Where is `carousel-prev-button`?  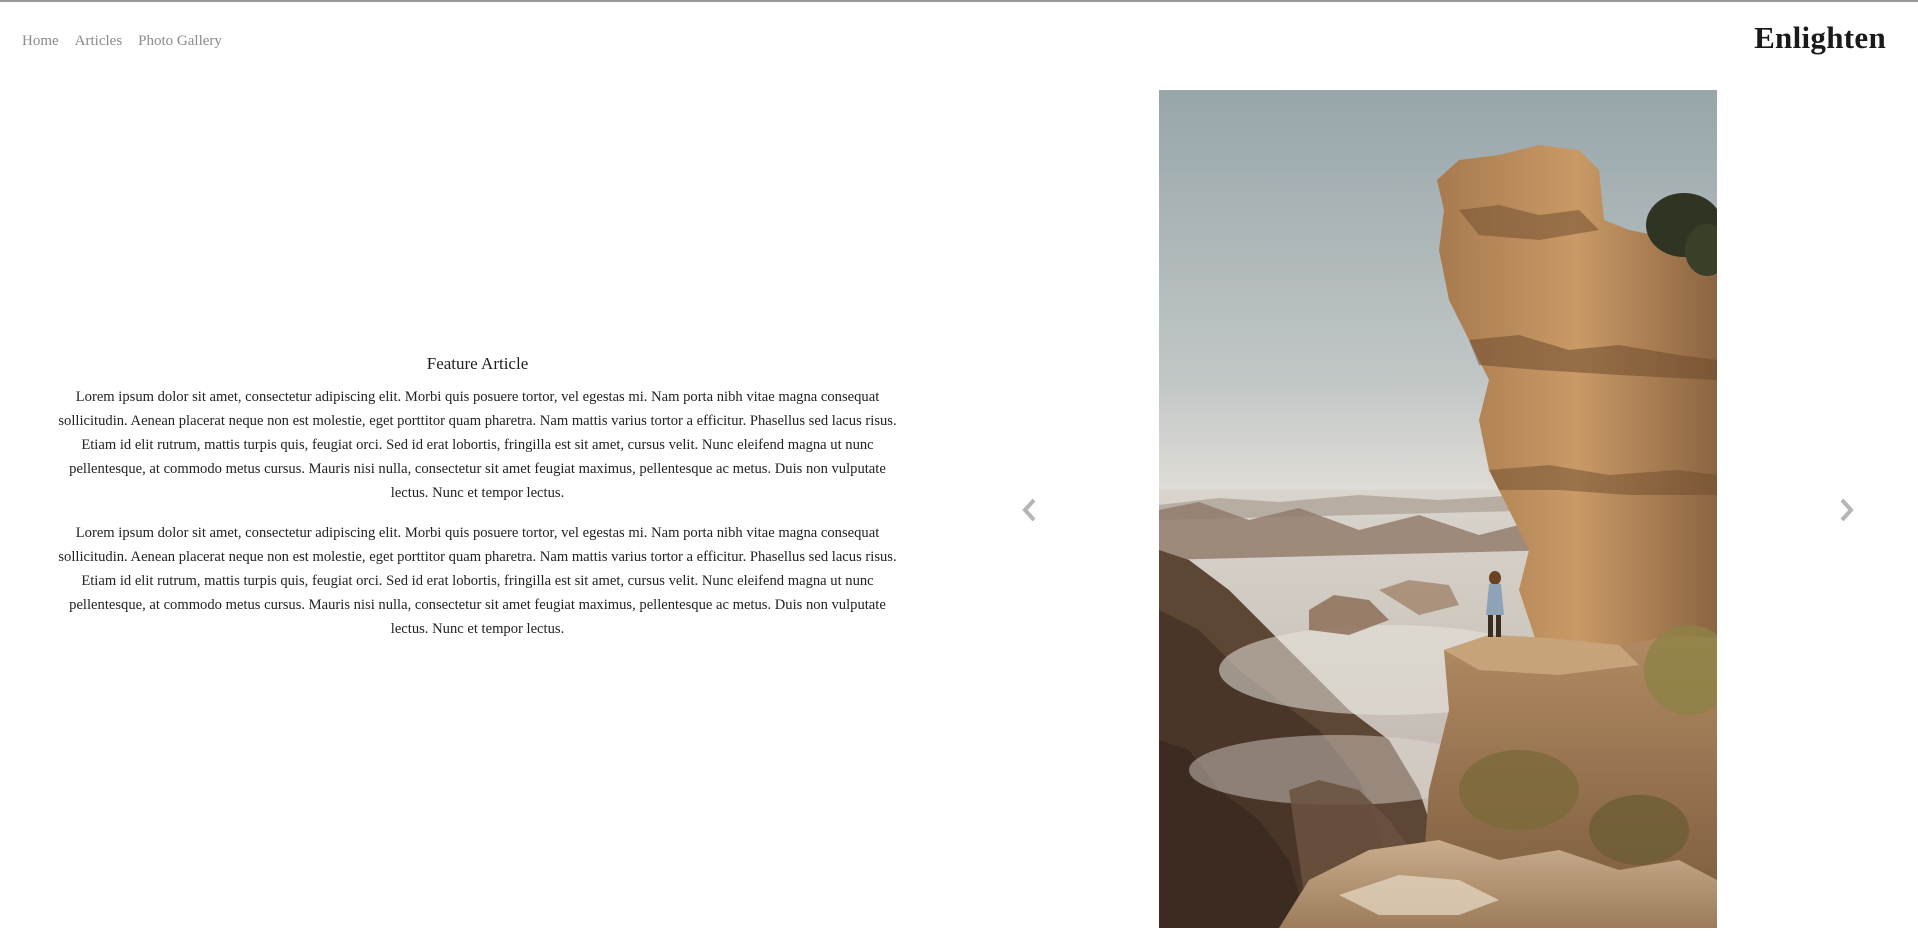 carousel-prev-button is located at coordinates (1030, 510).